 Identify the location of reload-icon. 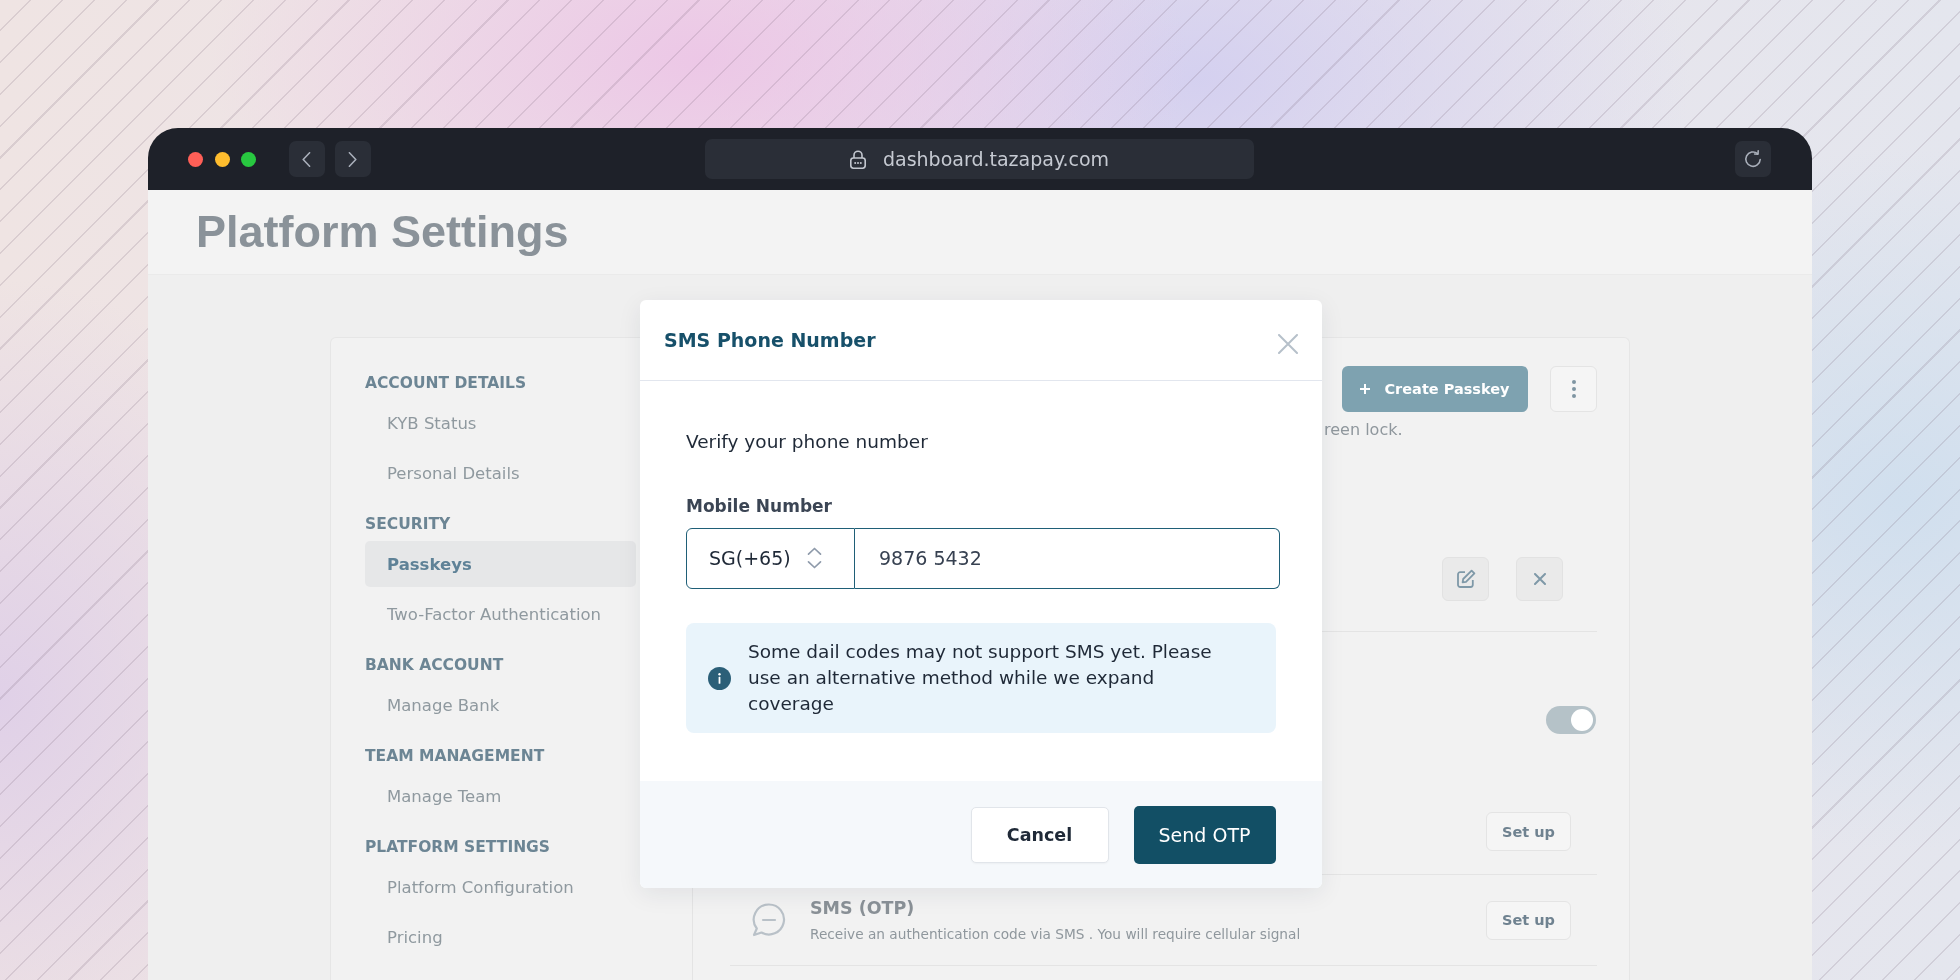
(1753, 159).